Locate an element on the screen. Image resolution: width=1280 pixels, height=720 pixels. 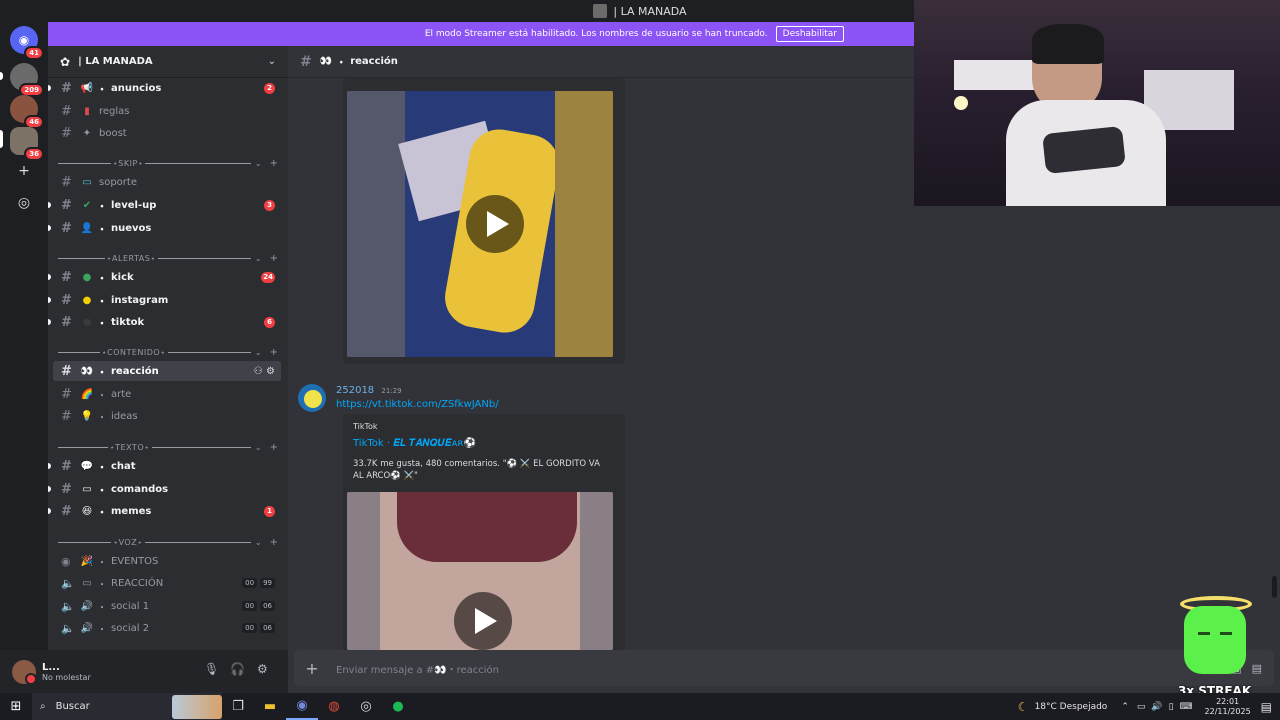
voice-channel-reaccion: 🔈 ▭ ・ REACCIÓN 00 99 is located at coordinates (167, 583).